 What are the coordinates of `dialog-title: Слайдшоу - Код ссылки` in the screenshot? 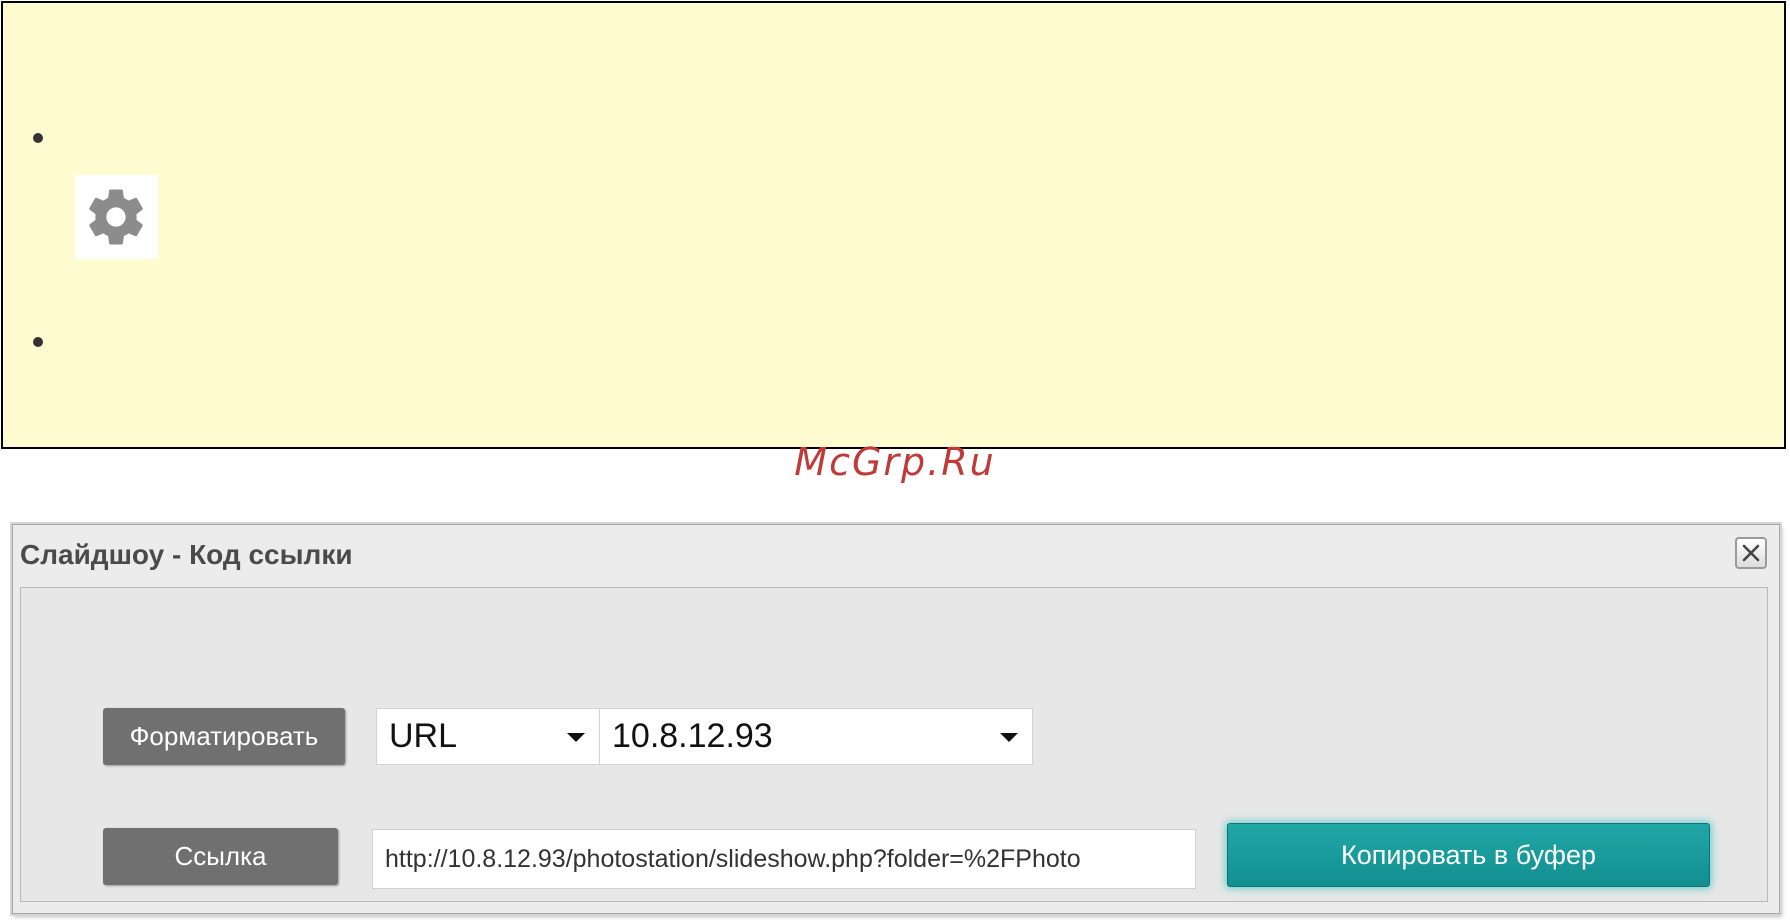 It's located at (186, 554).